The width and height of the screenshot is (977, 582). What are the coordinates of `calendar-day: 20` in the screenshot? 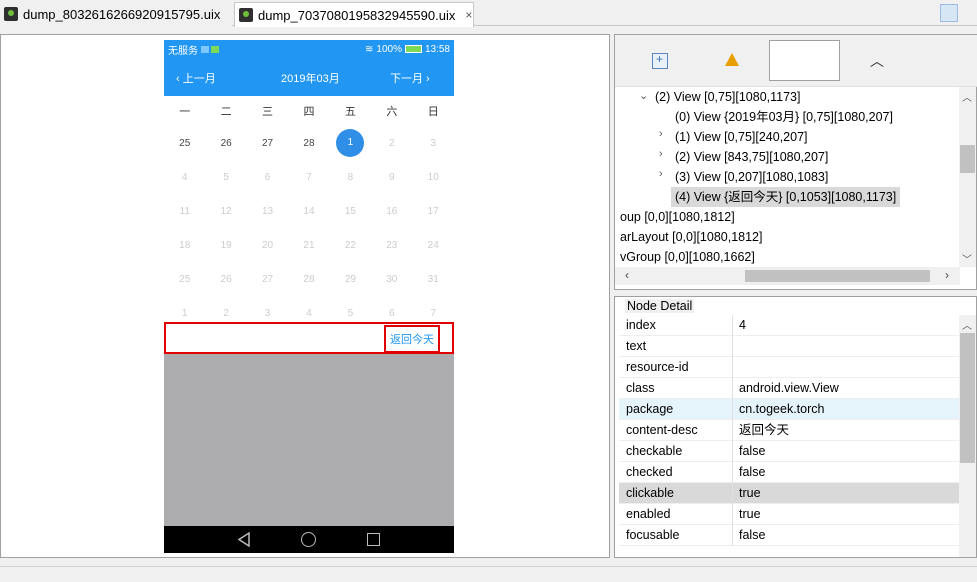 It's located at (267, 245).